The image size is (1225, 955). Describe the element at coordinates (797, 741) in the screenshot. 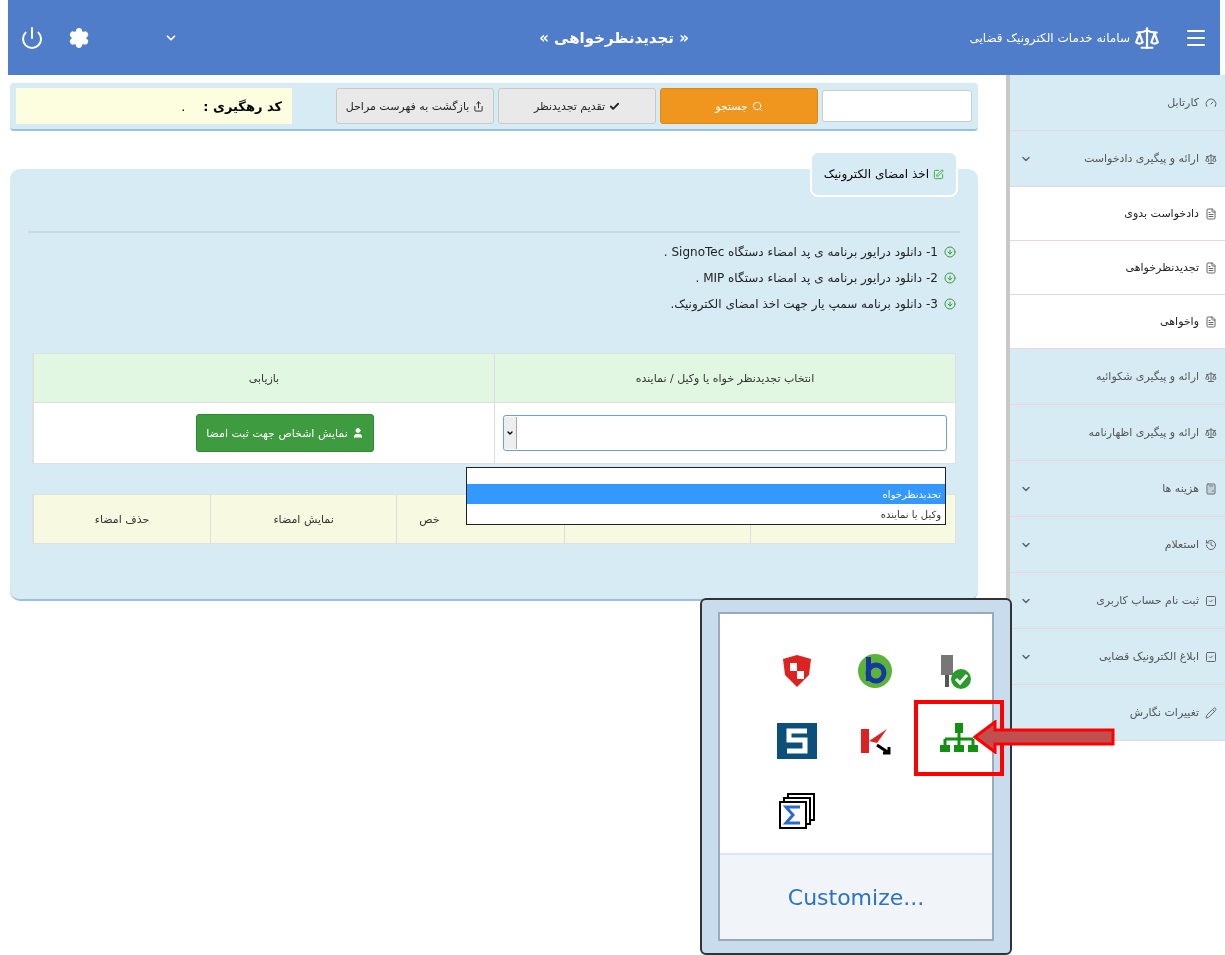

I see `s-logo-icon` at that location.